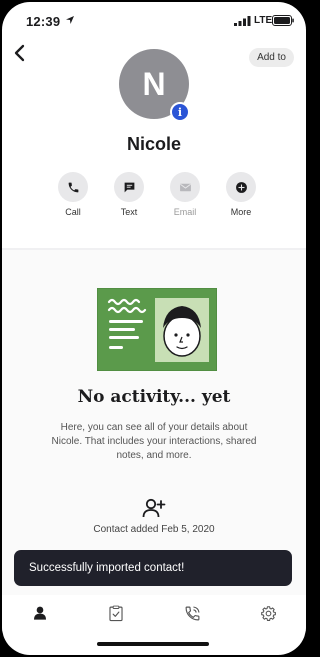  I want to click on tab-settings, so click(268, 613).